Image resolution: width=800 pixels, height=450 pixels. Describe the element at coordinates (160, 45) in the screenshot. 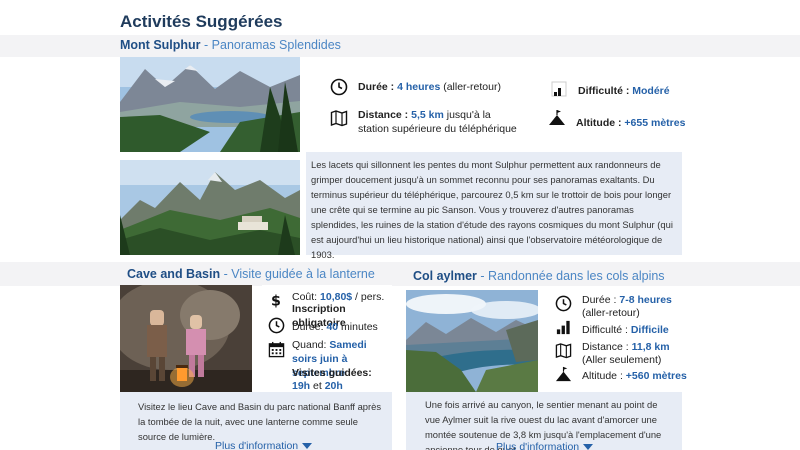

I see `sulphur-title: Mont Sulphur` at that location.